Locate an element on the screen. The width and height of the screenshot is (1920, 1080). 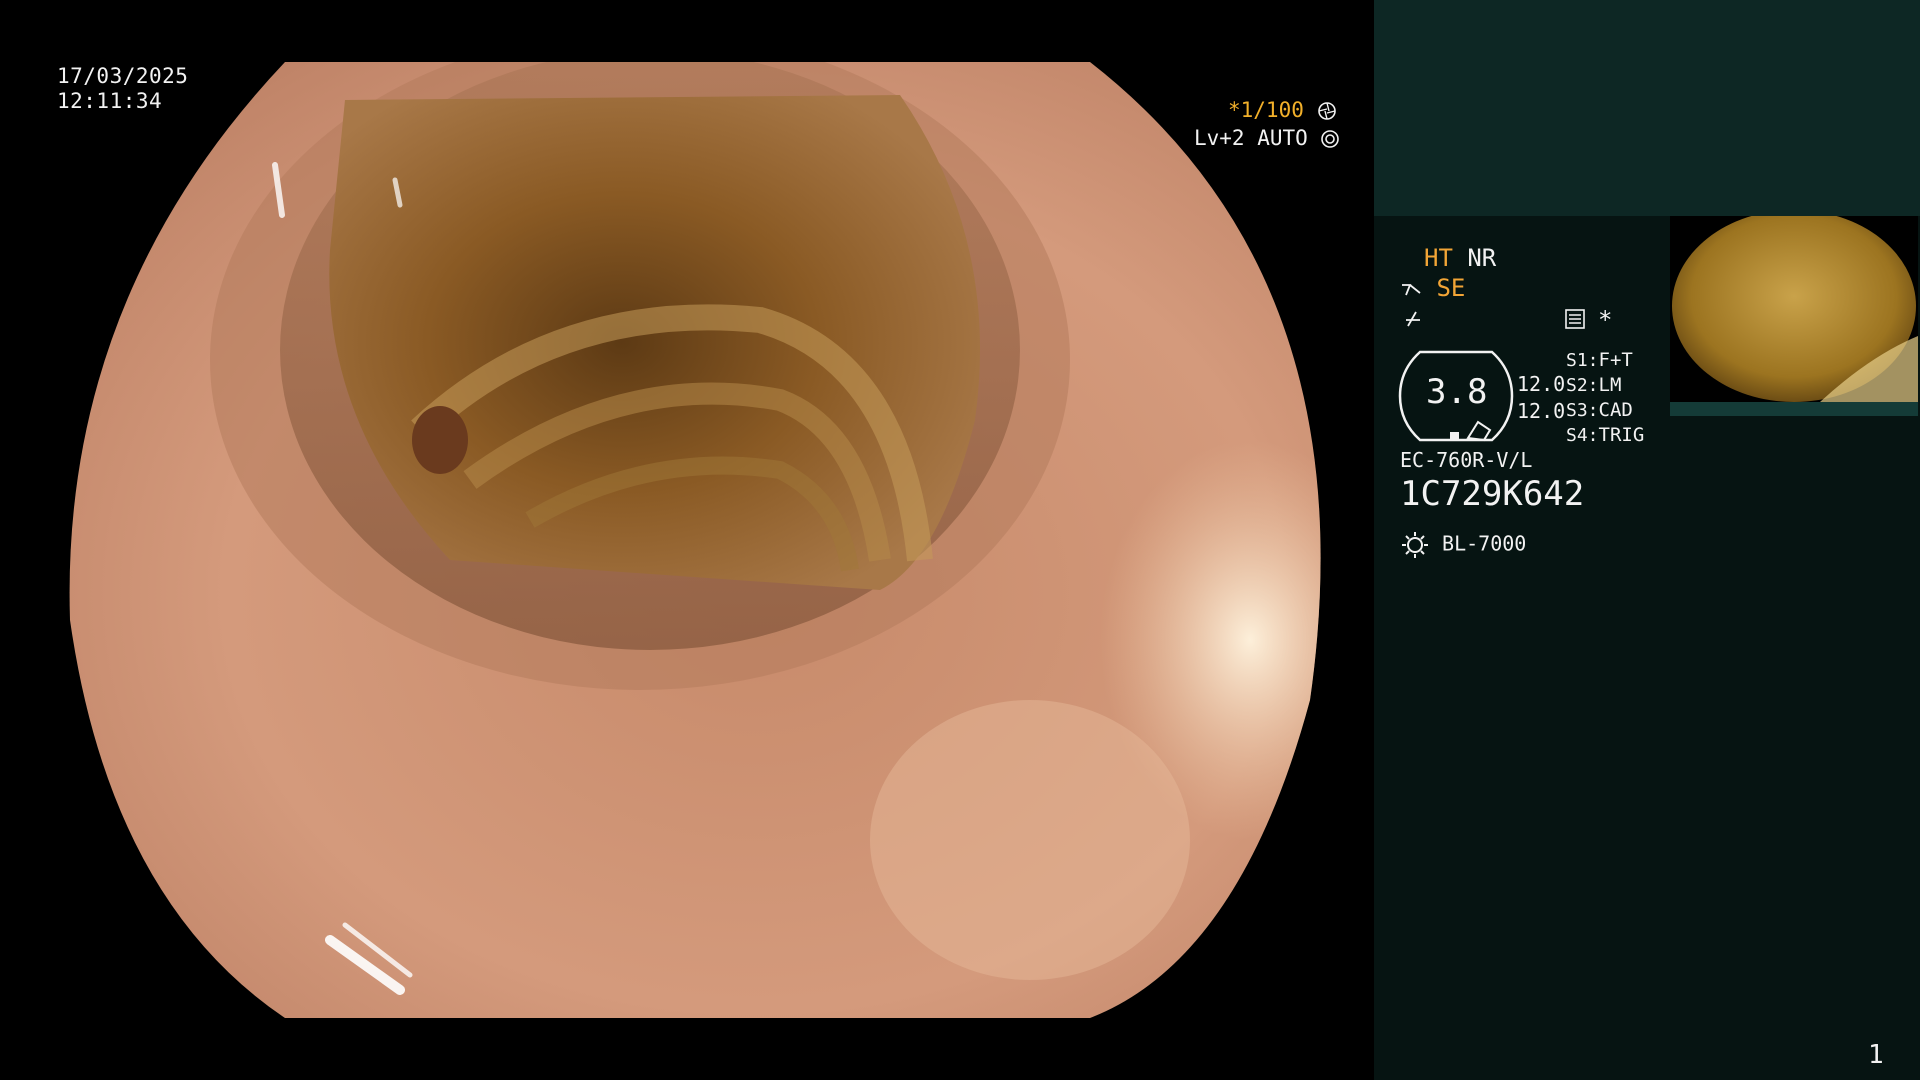
se-label: SE is located at coordinates (1451, 288).